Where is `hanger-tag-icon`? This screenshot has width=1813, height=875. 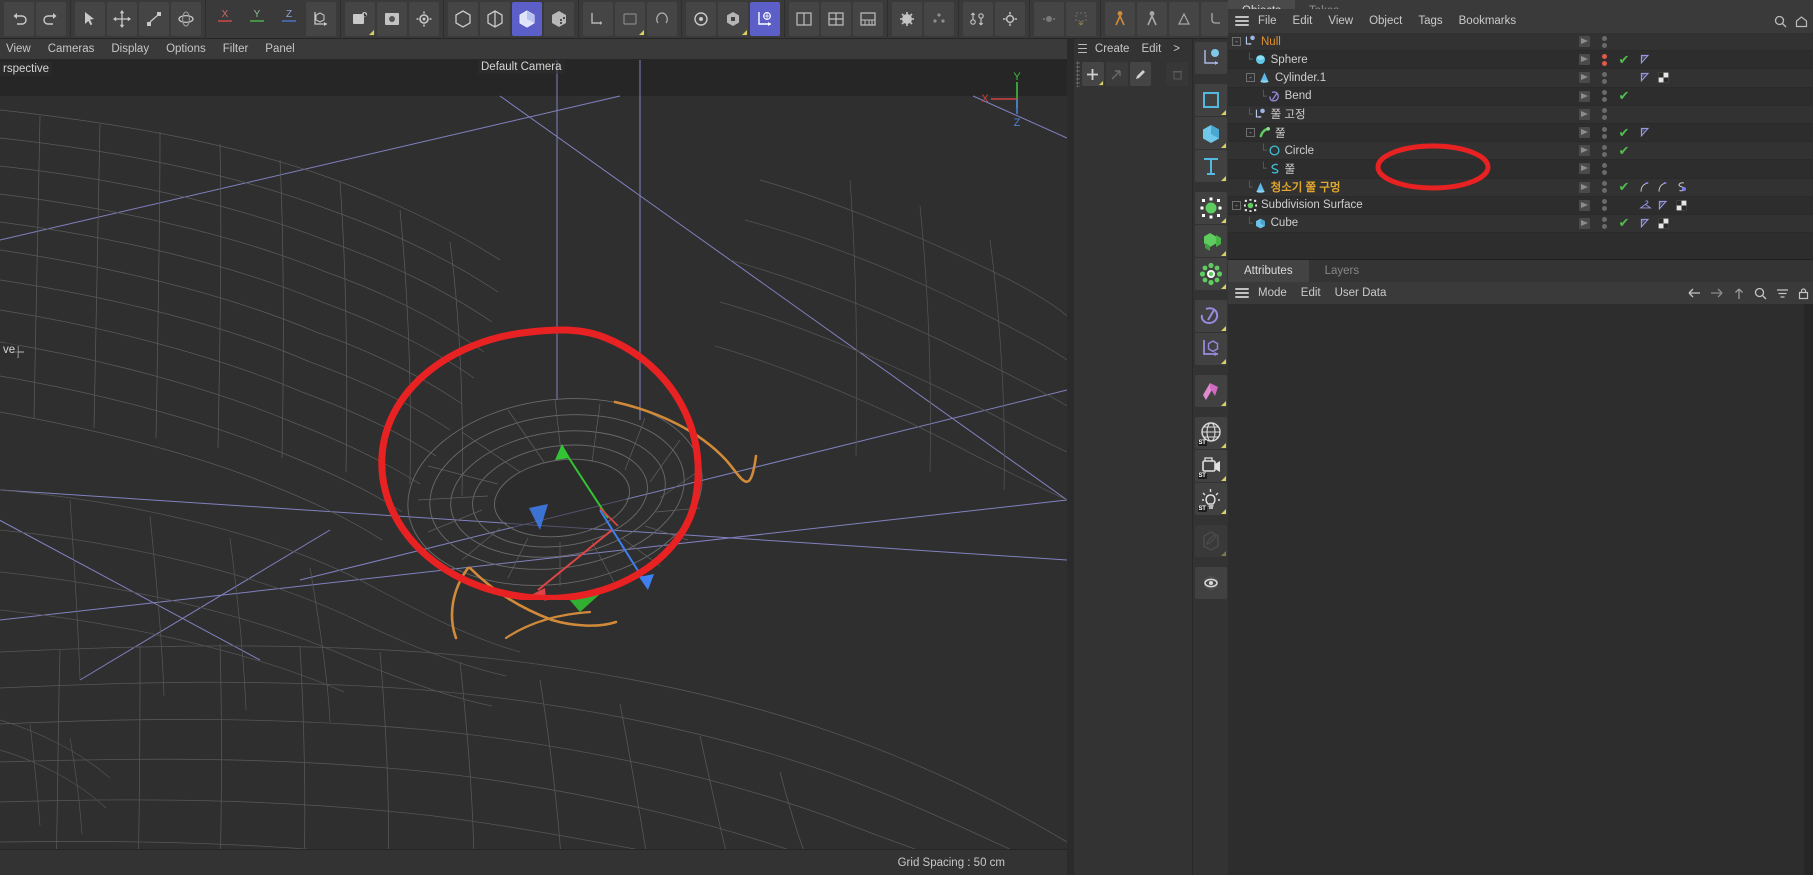
hanger-tag-icon is located at coordinates (1645, 205).